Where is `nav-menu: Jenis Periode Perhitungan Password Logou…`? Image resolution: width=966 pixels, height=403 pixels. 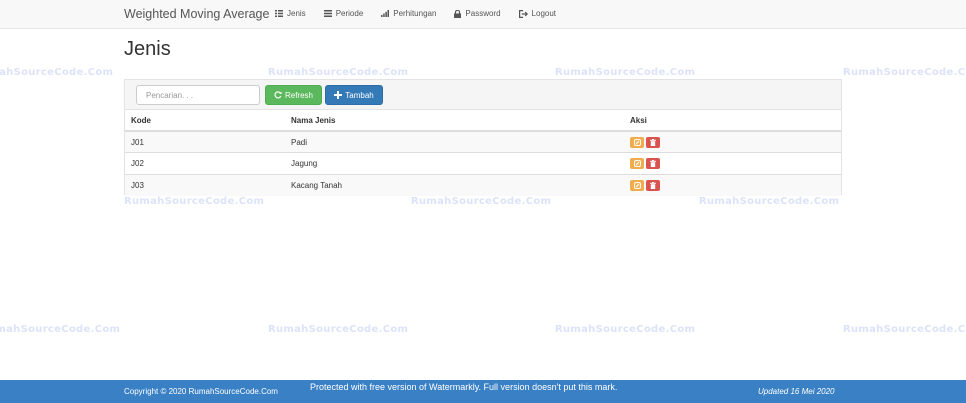
nav-menu: Jenis Periode Perhitungan Password Logou… is located at coordinates (424, 13).